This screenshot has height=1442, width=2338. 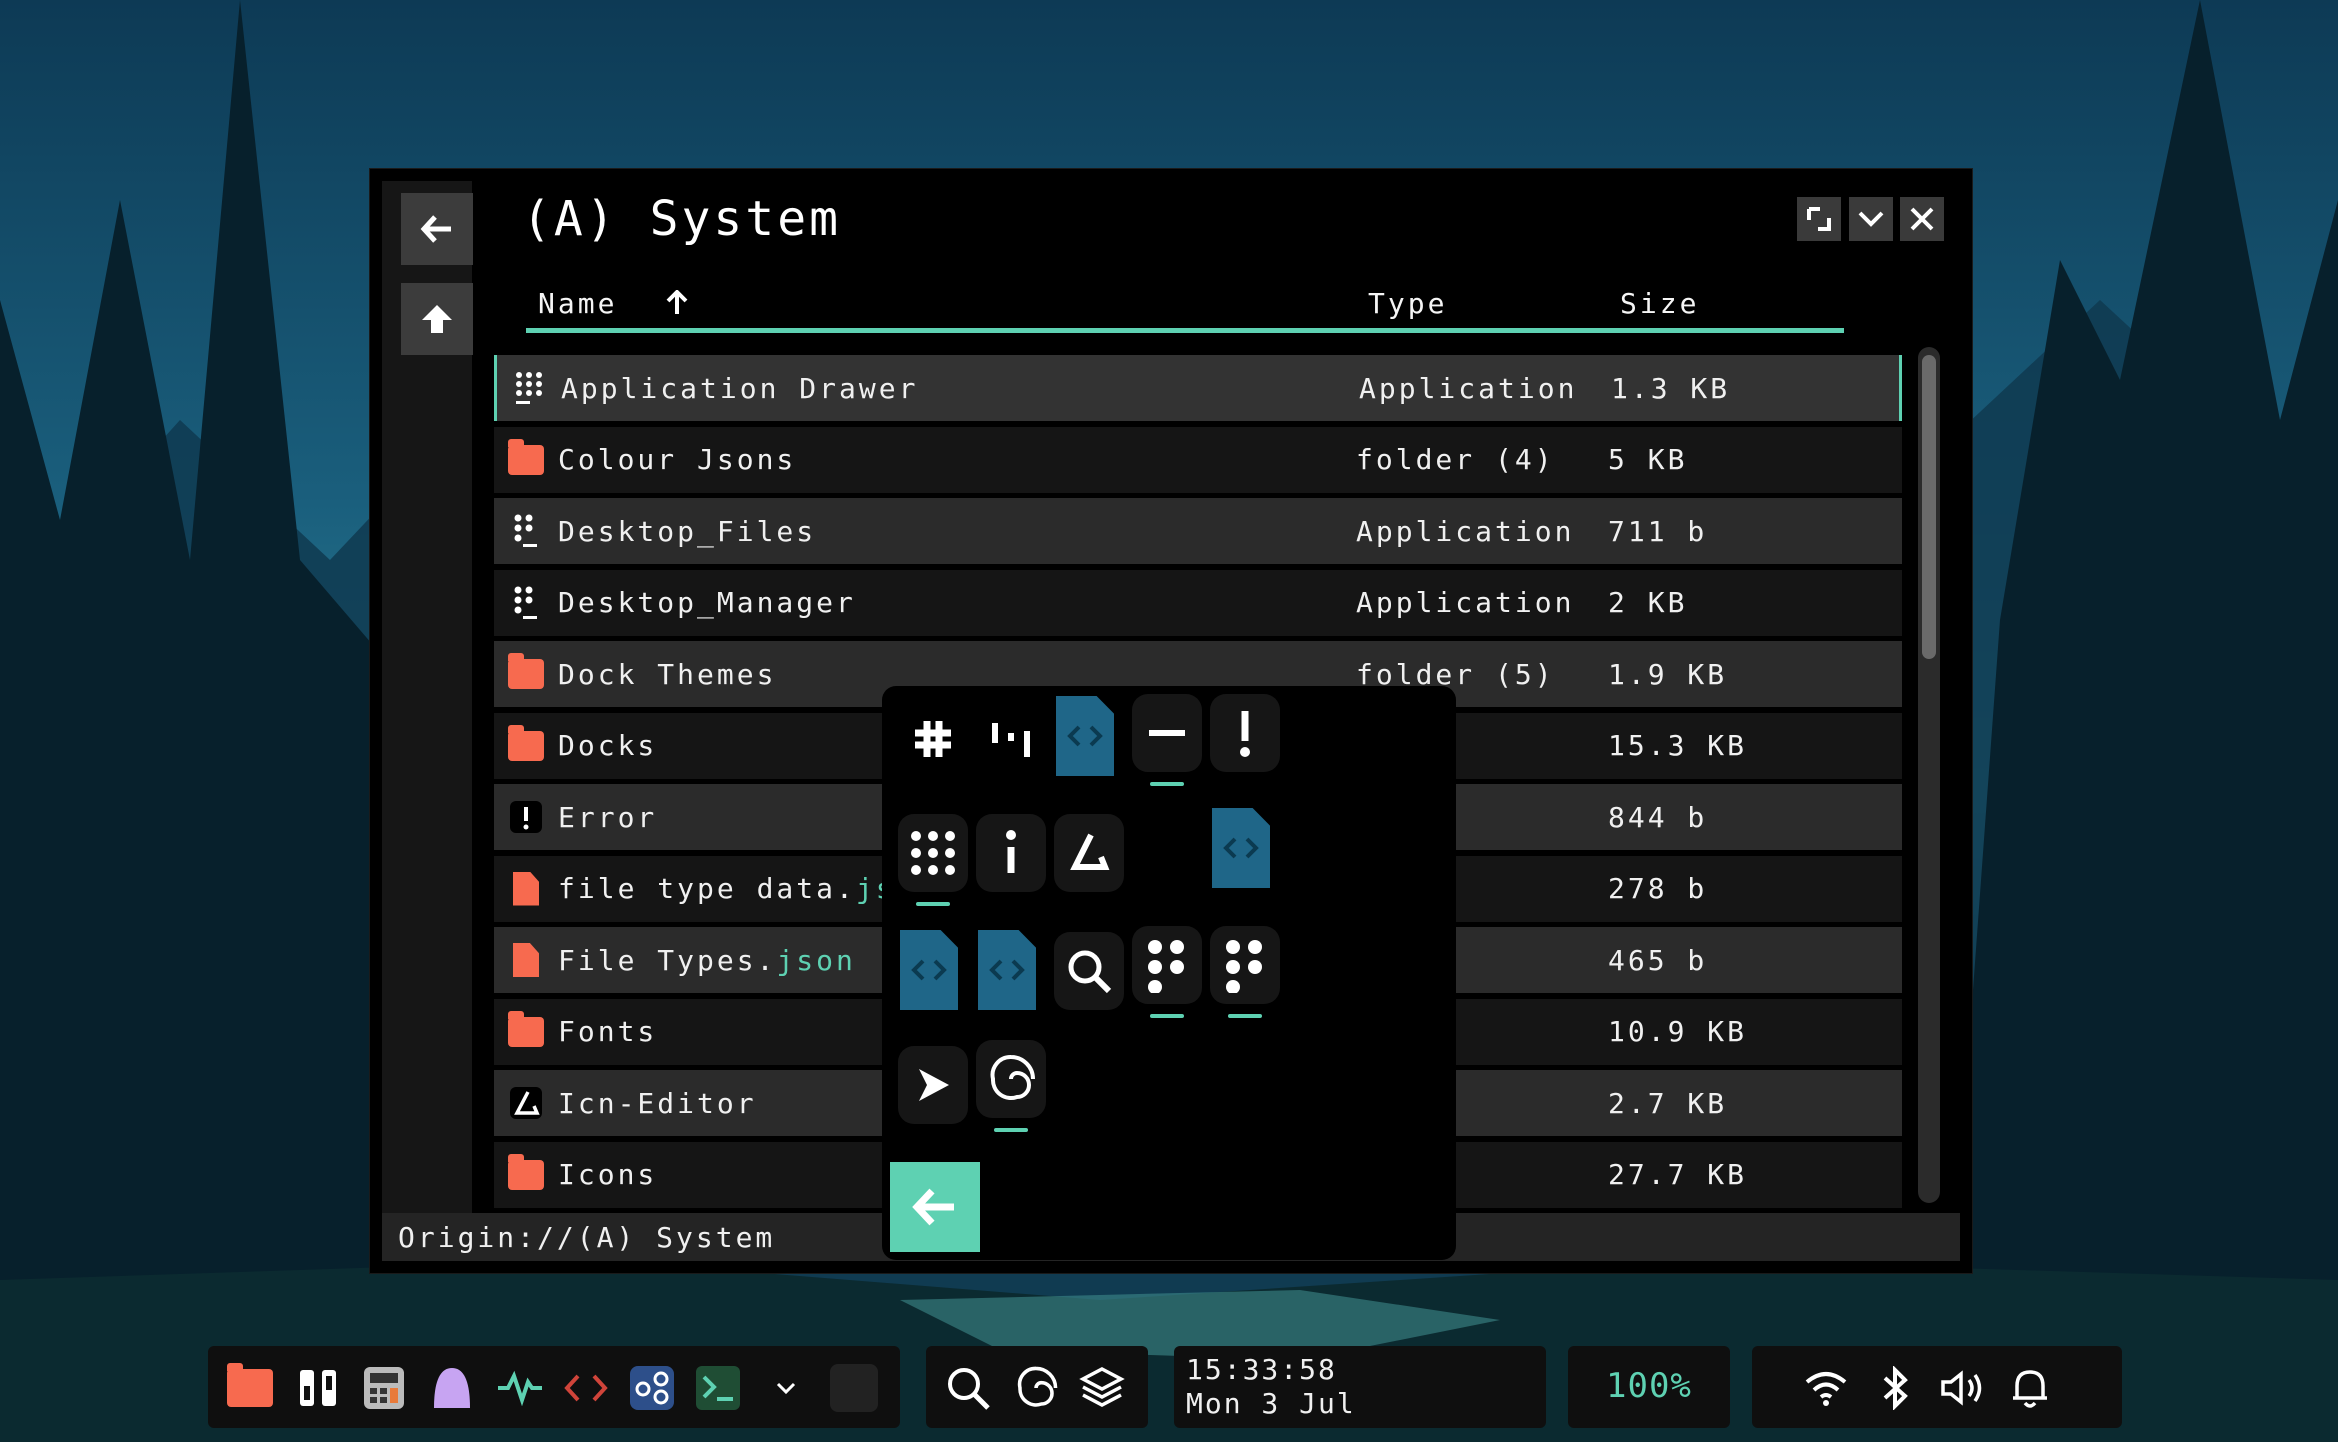 I want to click on row-name: Icn-Editor, so click(x=657, y=1103).